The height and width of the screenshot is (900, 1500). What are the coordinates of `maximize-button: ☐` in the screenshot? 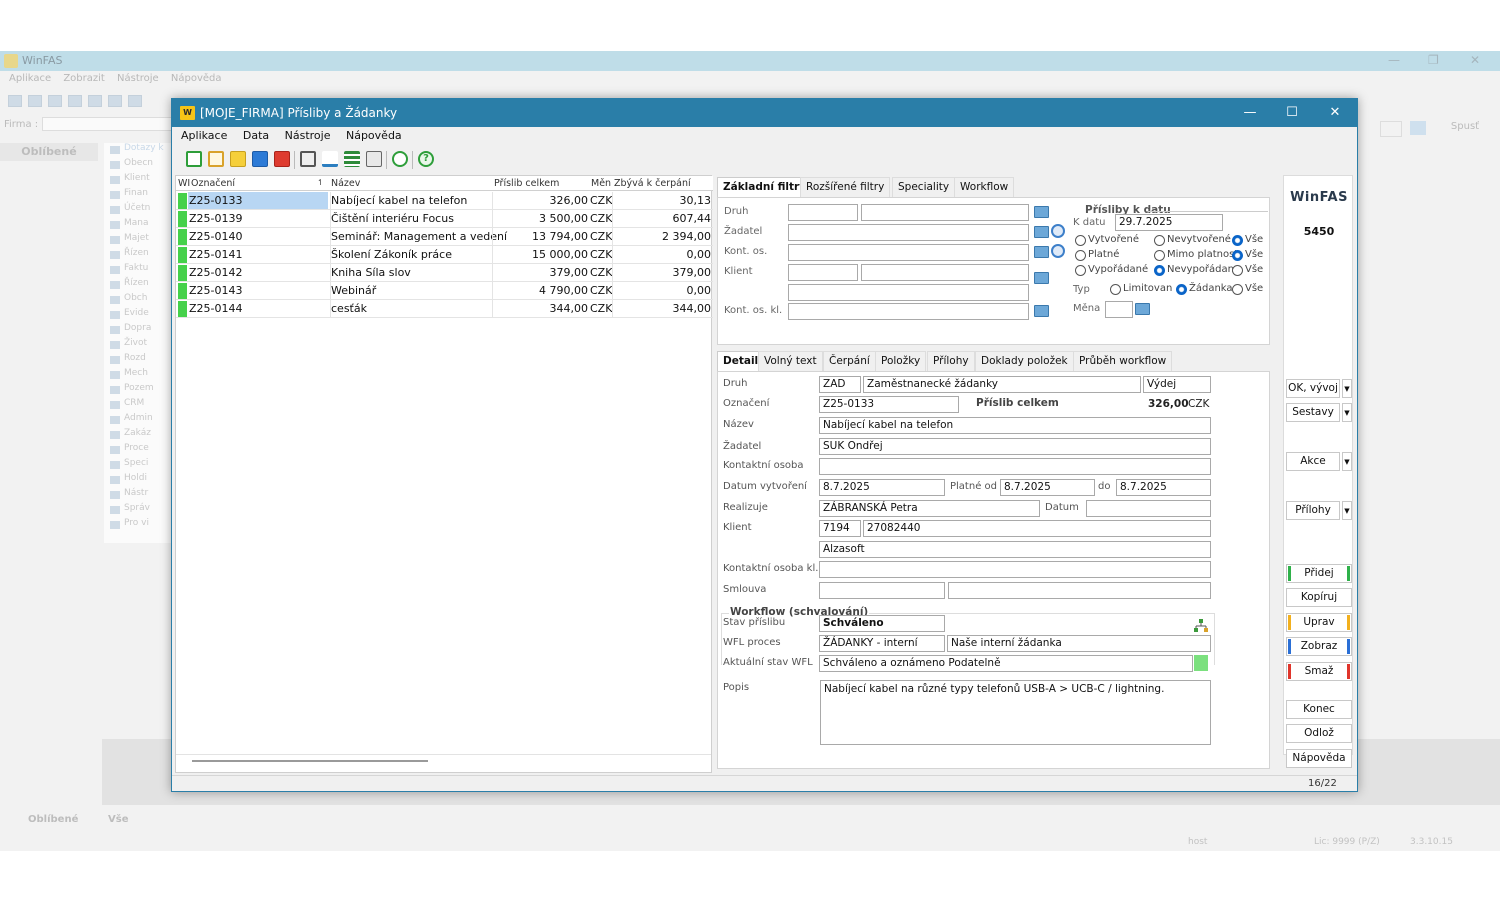 It's located at (1292, 113).